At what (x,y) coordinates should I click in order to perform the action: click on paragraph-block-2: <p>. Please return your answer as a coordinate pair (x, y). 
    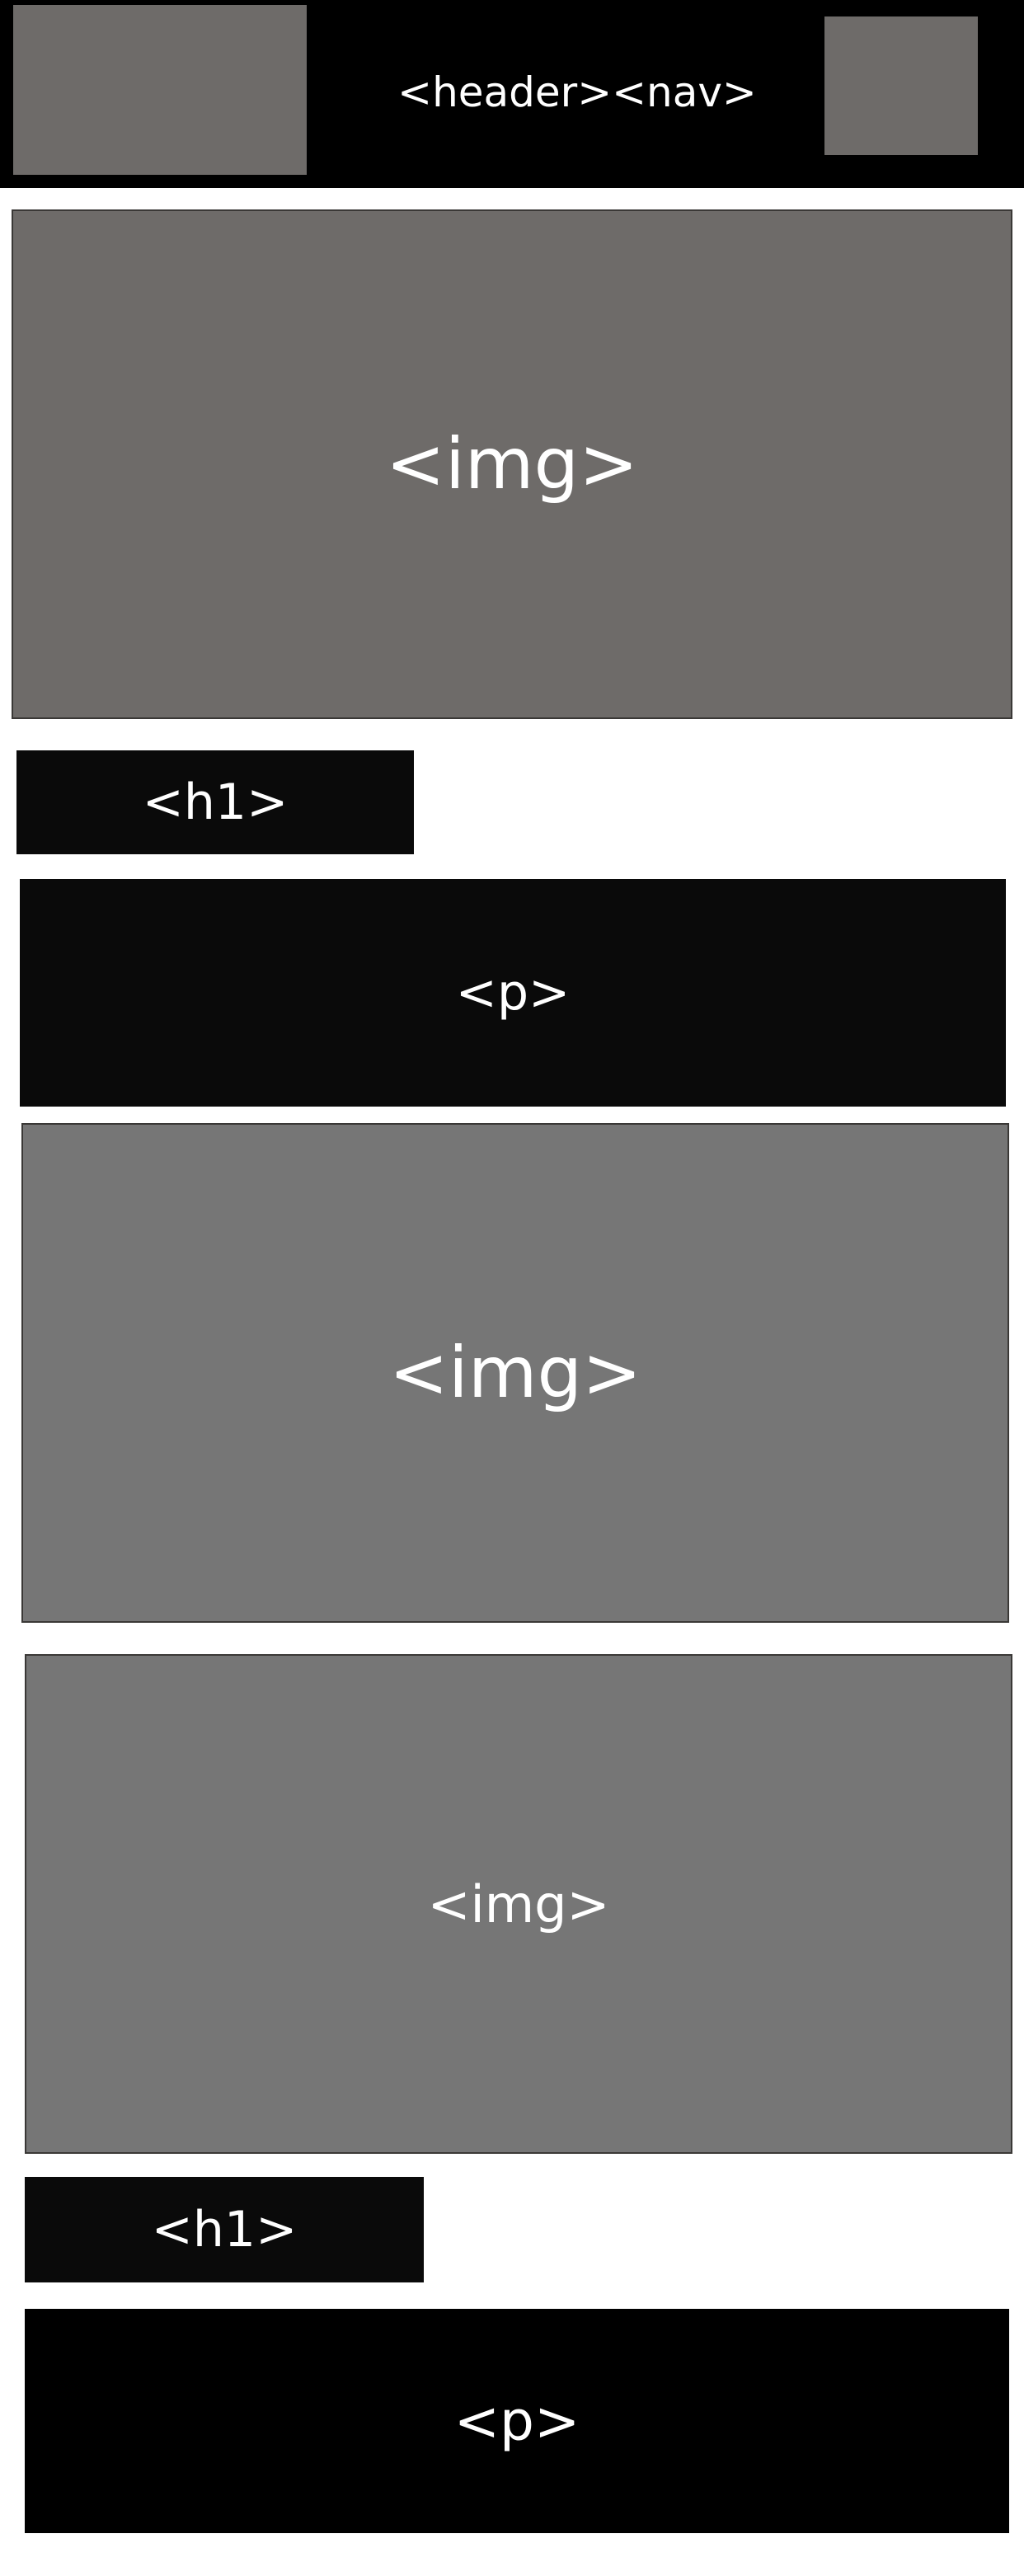
    Looking at the image, I should click on (517, 2421).